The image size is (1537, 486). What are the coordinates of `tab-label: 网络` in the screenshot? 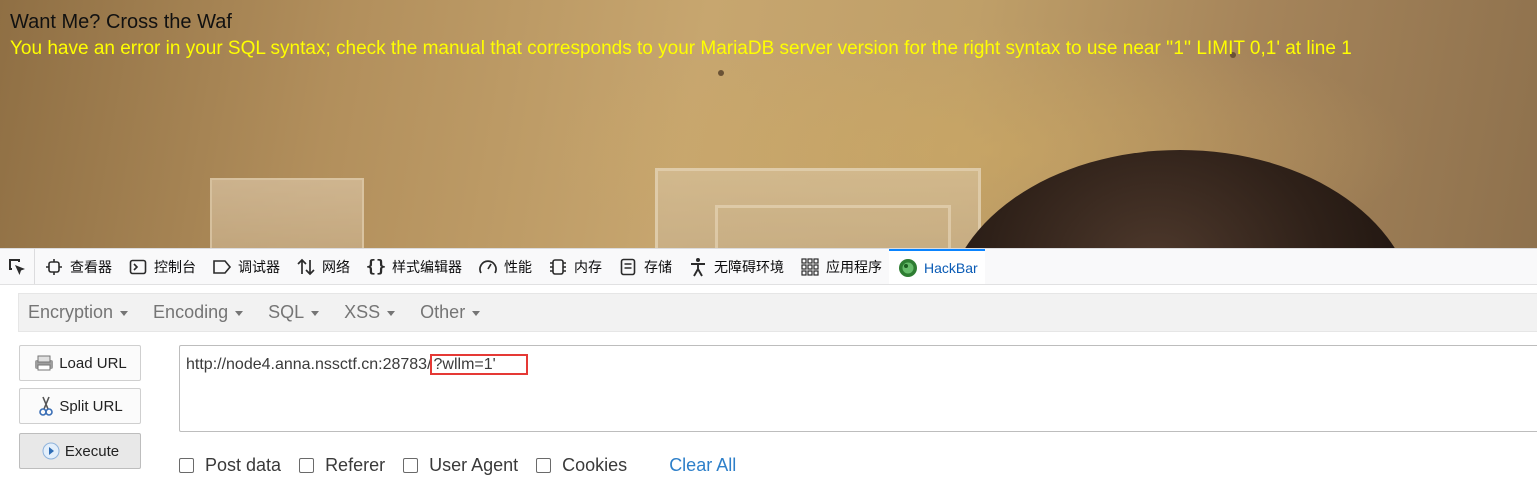 It's located at (336, 266).